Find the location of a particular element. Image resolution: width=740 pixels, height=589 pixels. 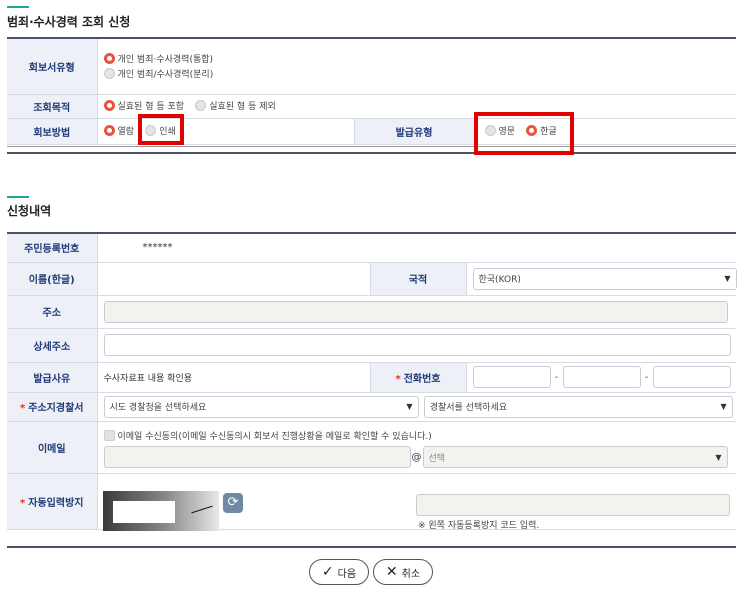

method-cell: 열람 인쇄 is located at coordinates (226, 131).